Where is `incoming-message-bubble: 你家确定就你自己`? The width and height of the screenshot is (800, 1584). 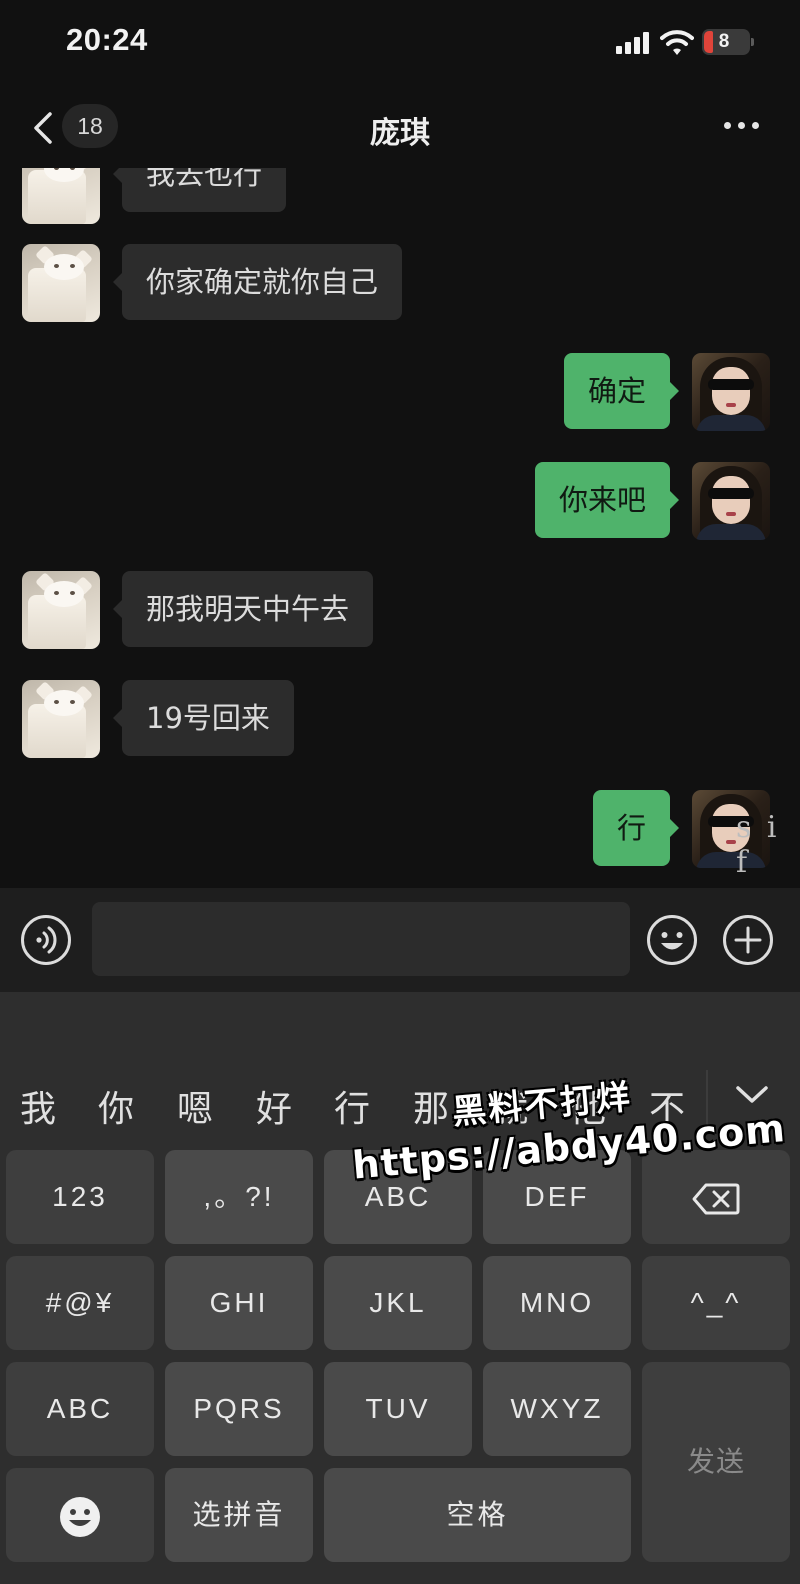
incoming-message-bubble: 你家确定就你自己 is located at coordinates (257, 282).